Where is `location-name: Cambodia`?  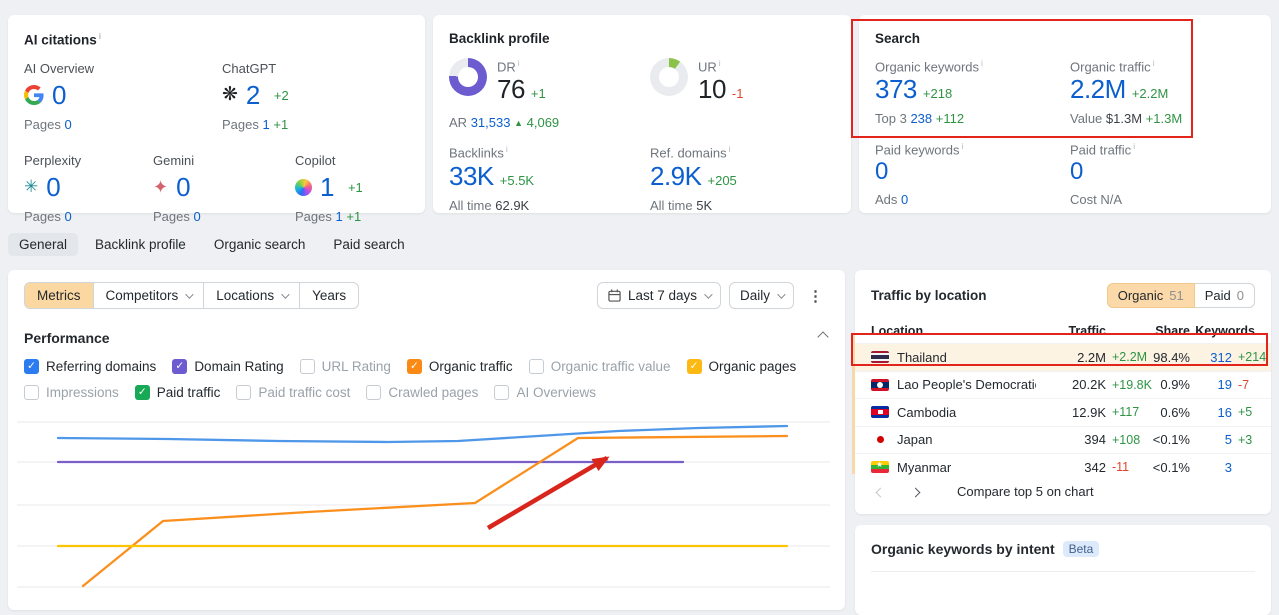 location-name: Cambodia is located at coordinates (927, 412).